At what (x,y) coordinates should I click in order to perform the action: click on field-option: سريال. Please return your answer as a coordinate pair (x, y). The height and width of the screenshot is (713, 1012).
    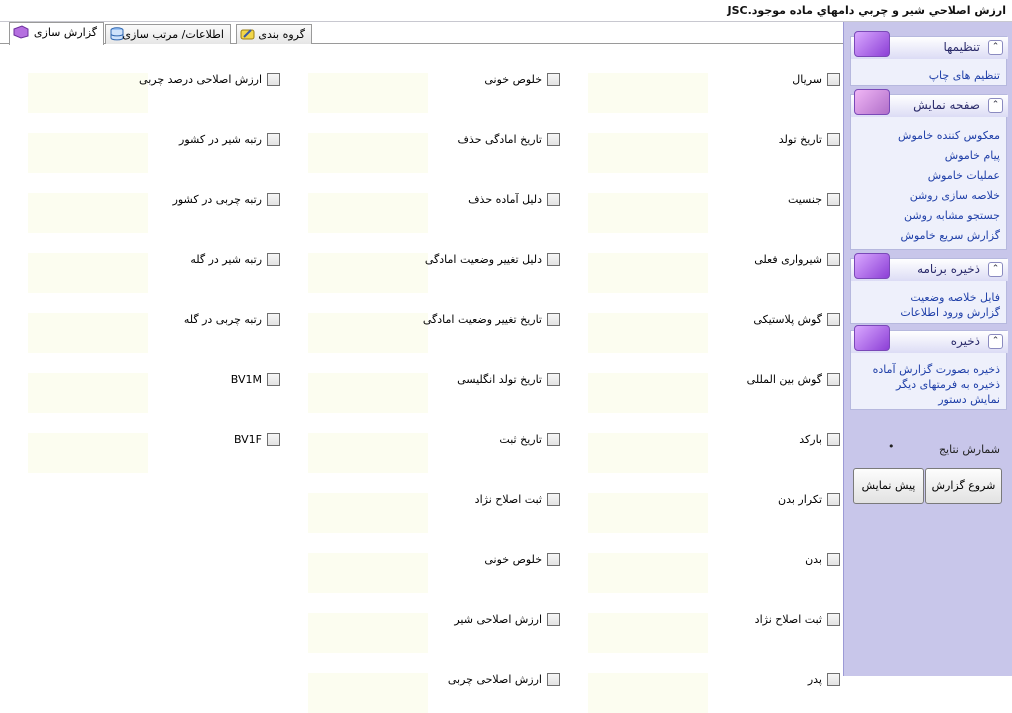
    Looking at the image, I should click on (700, 88).